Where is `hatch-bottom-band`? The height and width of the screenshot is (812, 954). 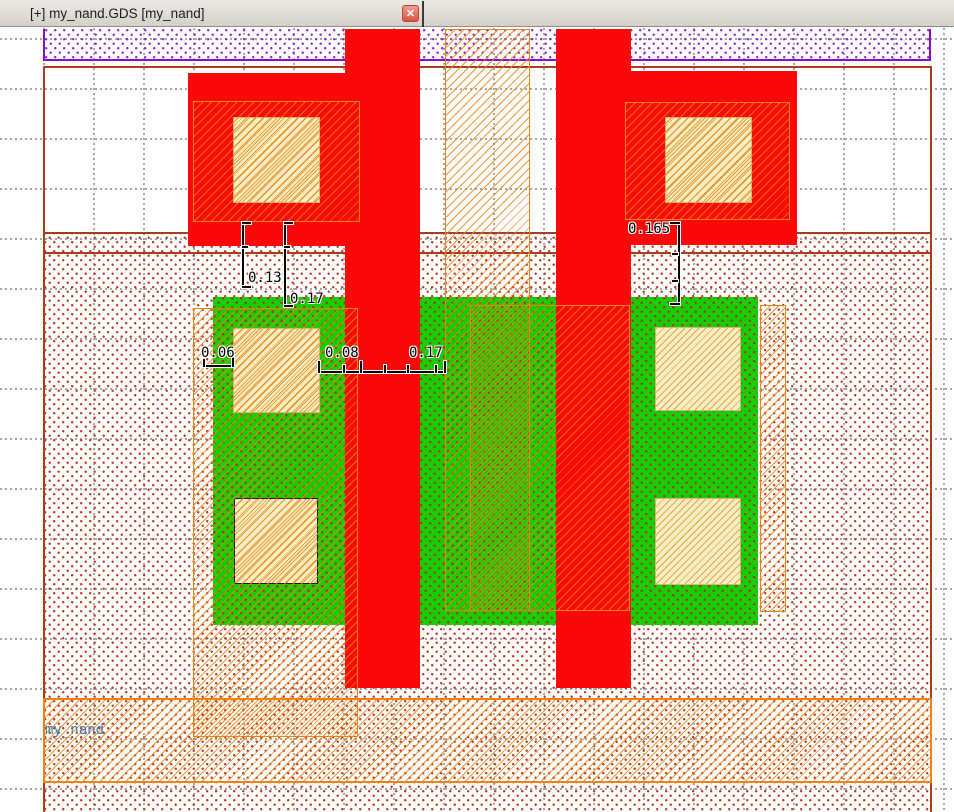 hatch-bottom-band is located at coordinates (487, 740).